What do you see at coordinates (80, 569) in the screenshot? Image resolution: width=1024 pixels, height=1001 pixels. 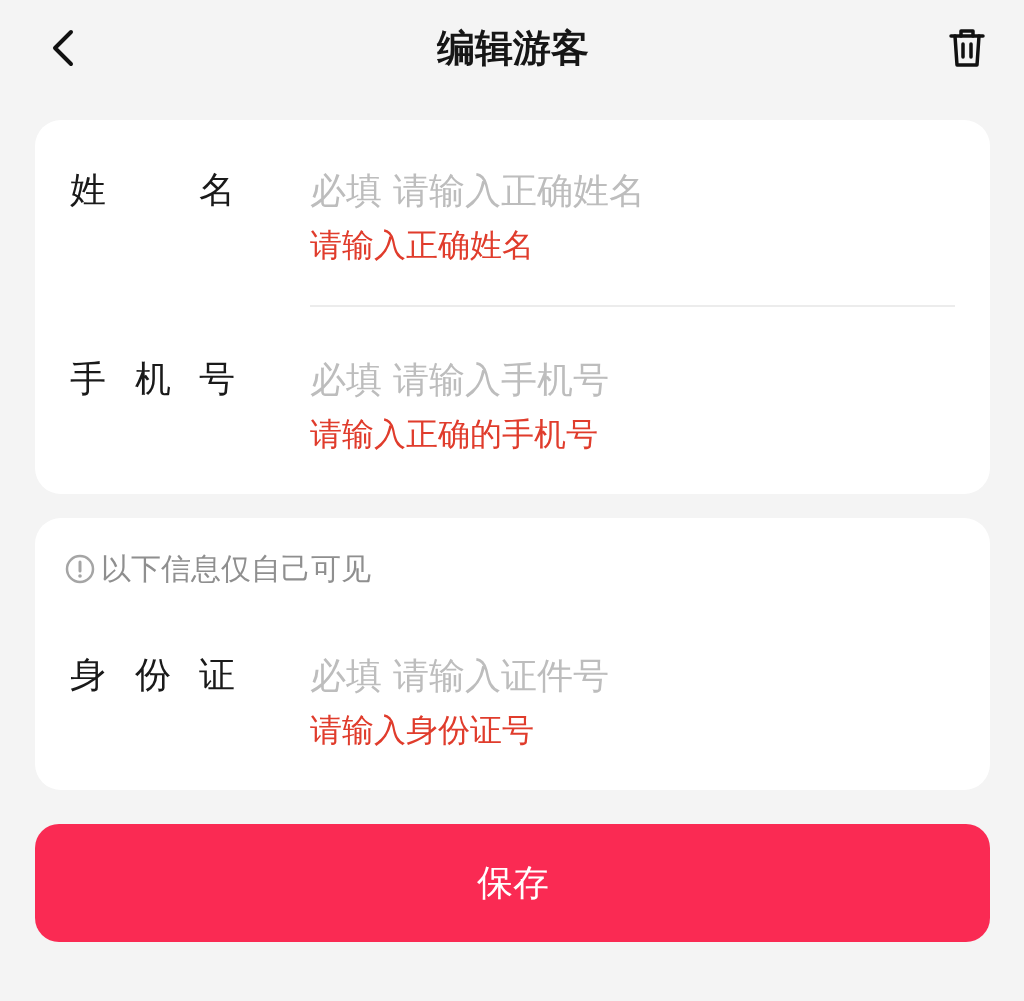 I see `info-icon` at bounding box center [80, 569].